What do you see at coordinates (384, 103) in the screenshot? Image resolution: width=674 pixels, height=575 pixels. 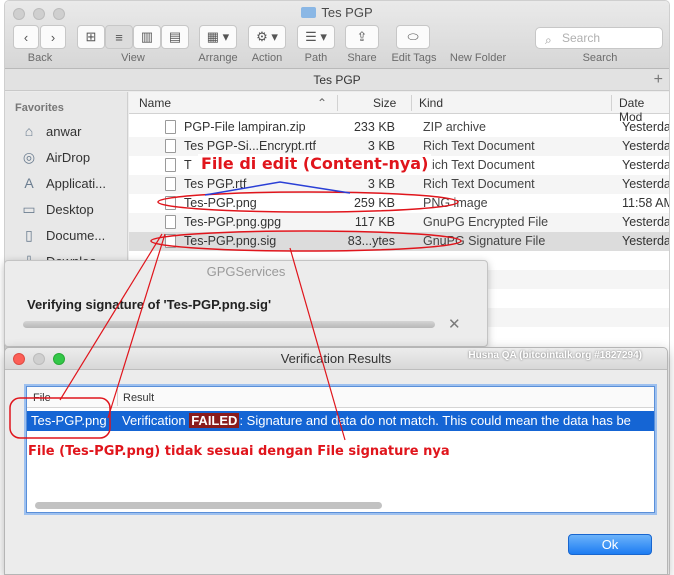 I see `column-size: Size` at bounding box center [384, 103].